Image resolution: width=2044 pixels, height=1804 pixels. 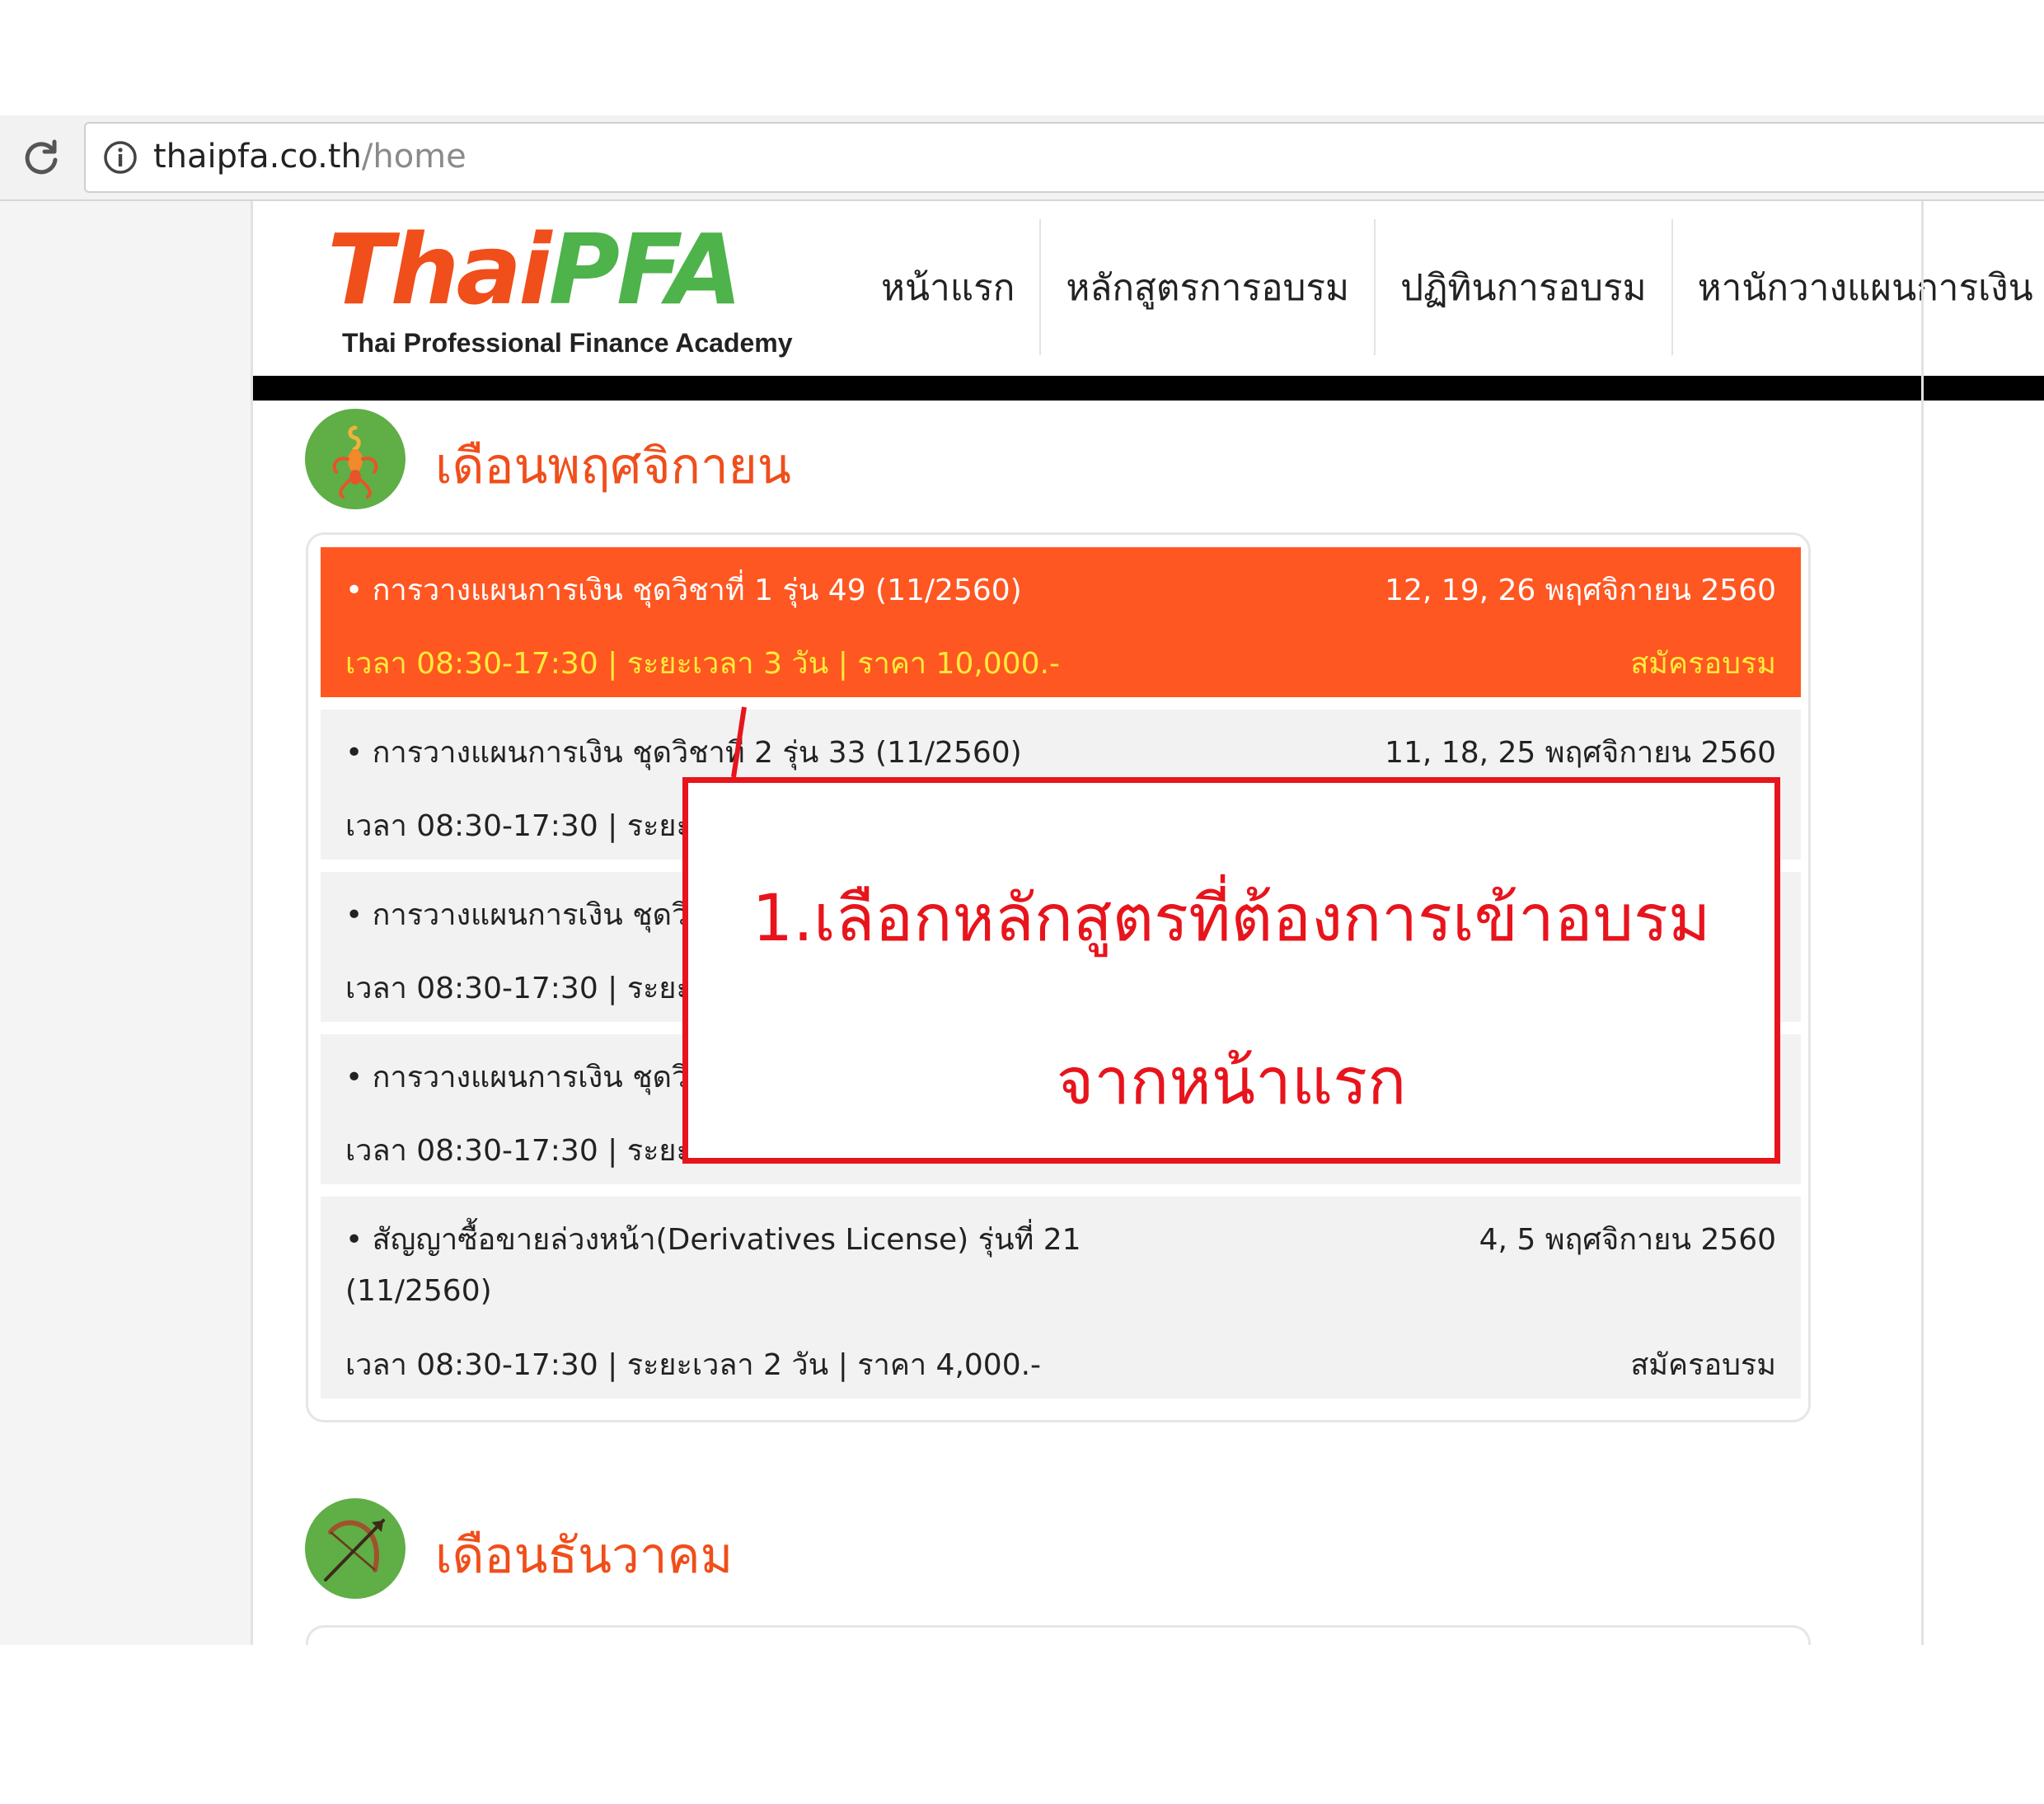 I want to click on scorpio-icon, so click(x=355, y=459).